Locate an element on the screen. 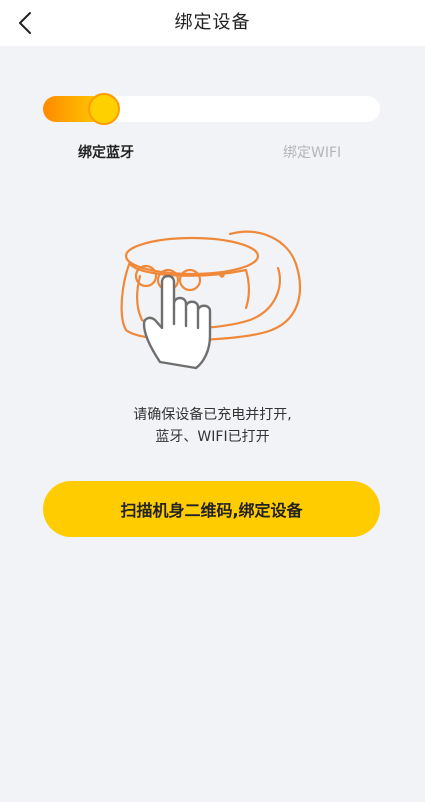 This screenshot has width=425, height=802. step-progress-bar is located at coordinates (211, 109).